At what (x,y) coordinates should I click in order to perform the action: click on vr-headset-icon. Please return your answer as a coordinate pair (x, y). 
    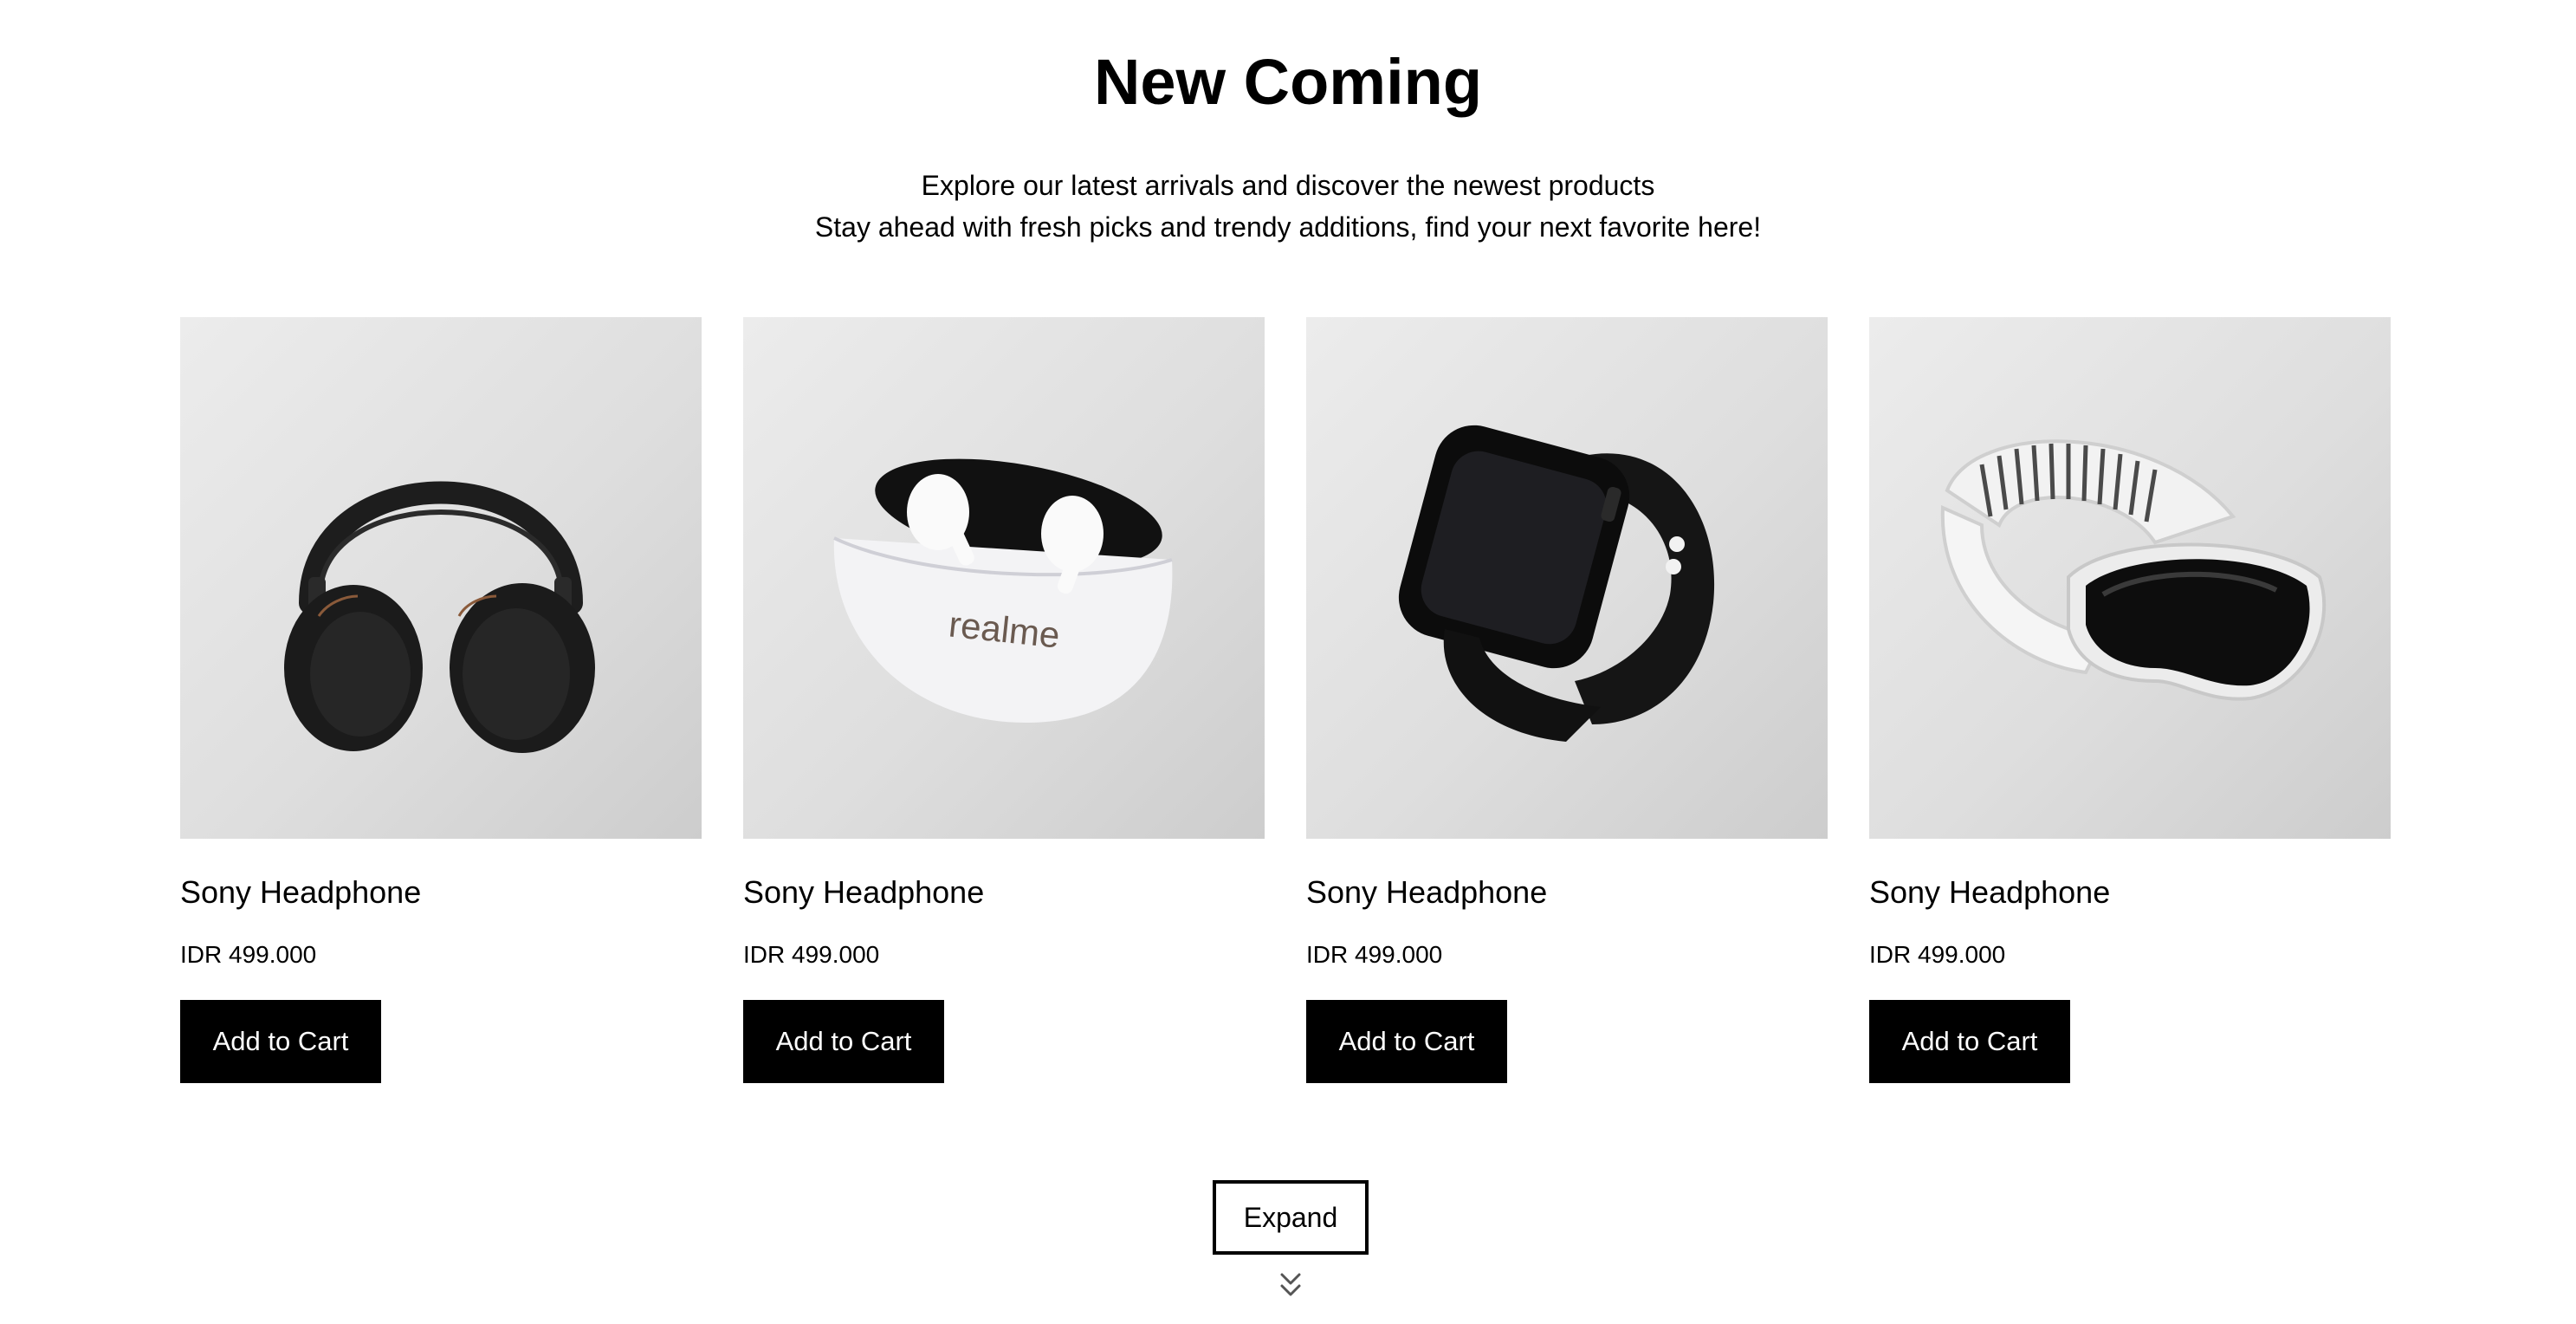
    Looking at the image, I should click on (2133, 570).